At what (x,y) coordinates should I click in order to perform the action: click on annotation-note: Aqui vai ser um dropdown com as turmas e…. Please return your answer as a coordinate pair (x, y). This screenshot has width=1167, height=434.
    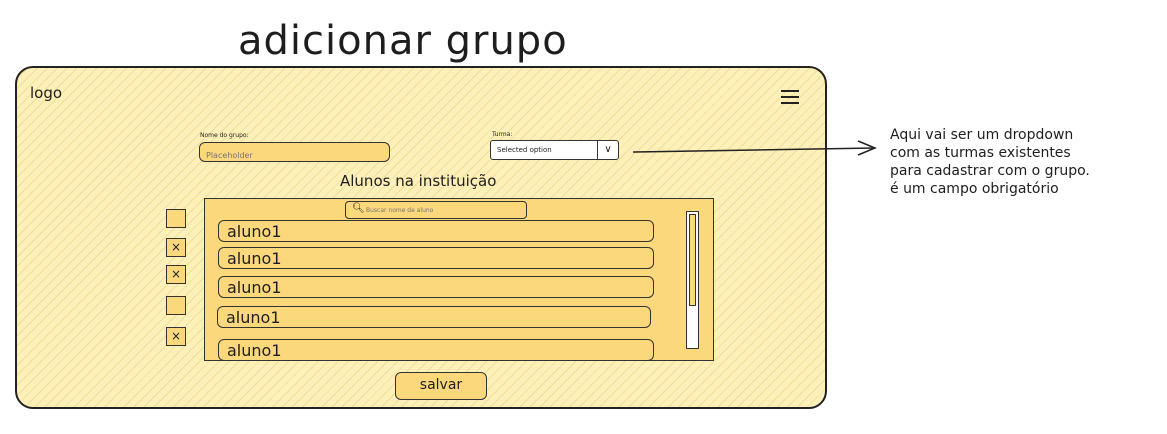
    Looking at the image, I should click on (1025, 162).